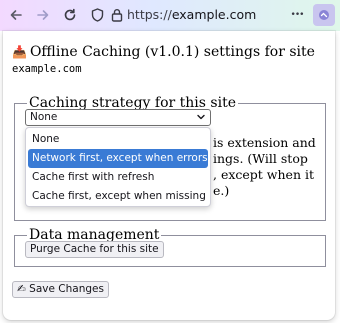 This screenshot has width=340, height=323. I want to click on writing-hand-icon: ✍, so click(21, 289).